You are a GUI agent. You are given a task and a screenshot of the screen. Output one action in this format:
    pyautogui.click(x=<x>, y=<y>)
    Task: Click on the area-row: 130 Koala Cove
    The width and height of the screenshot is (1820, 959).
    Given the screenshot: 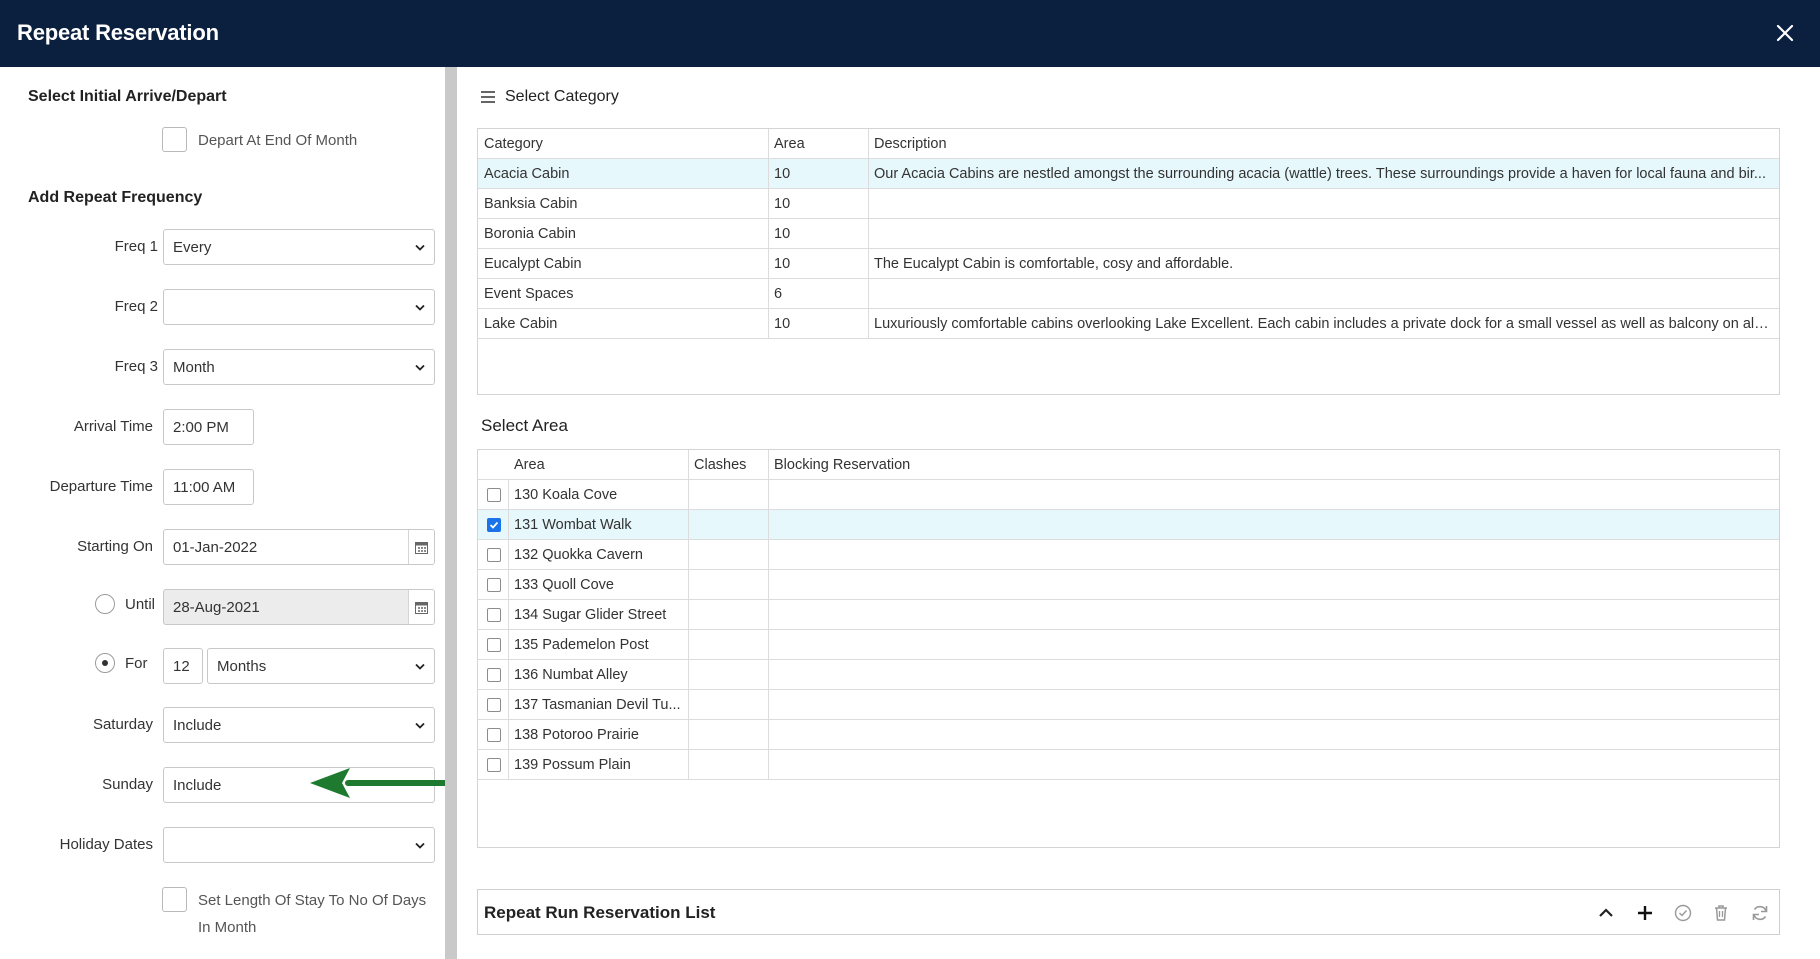 What is the action you would take?
    pyautogui.click(x=1128, y=495)
    